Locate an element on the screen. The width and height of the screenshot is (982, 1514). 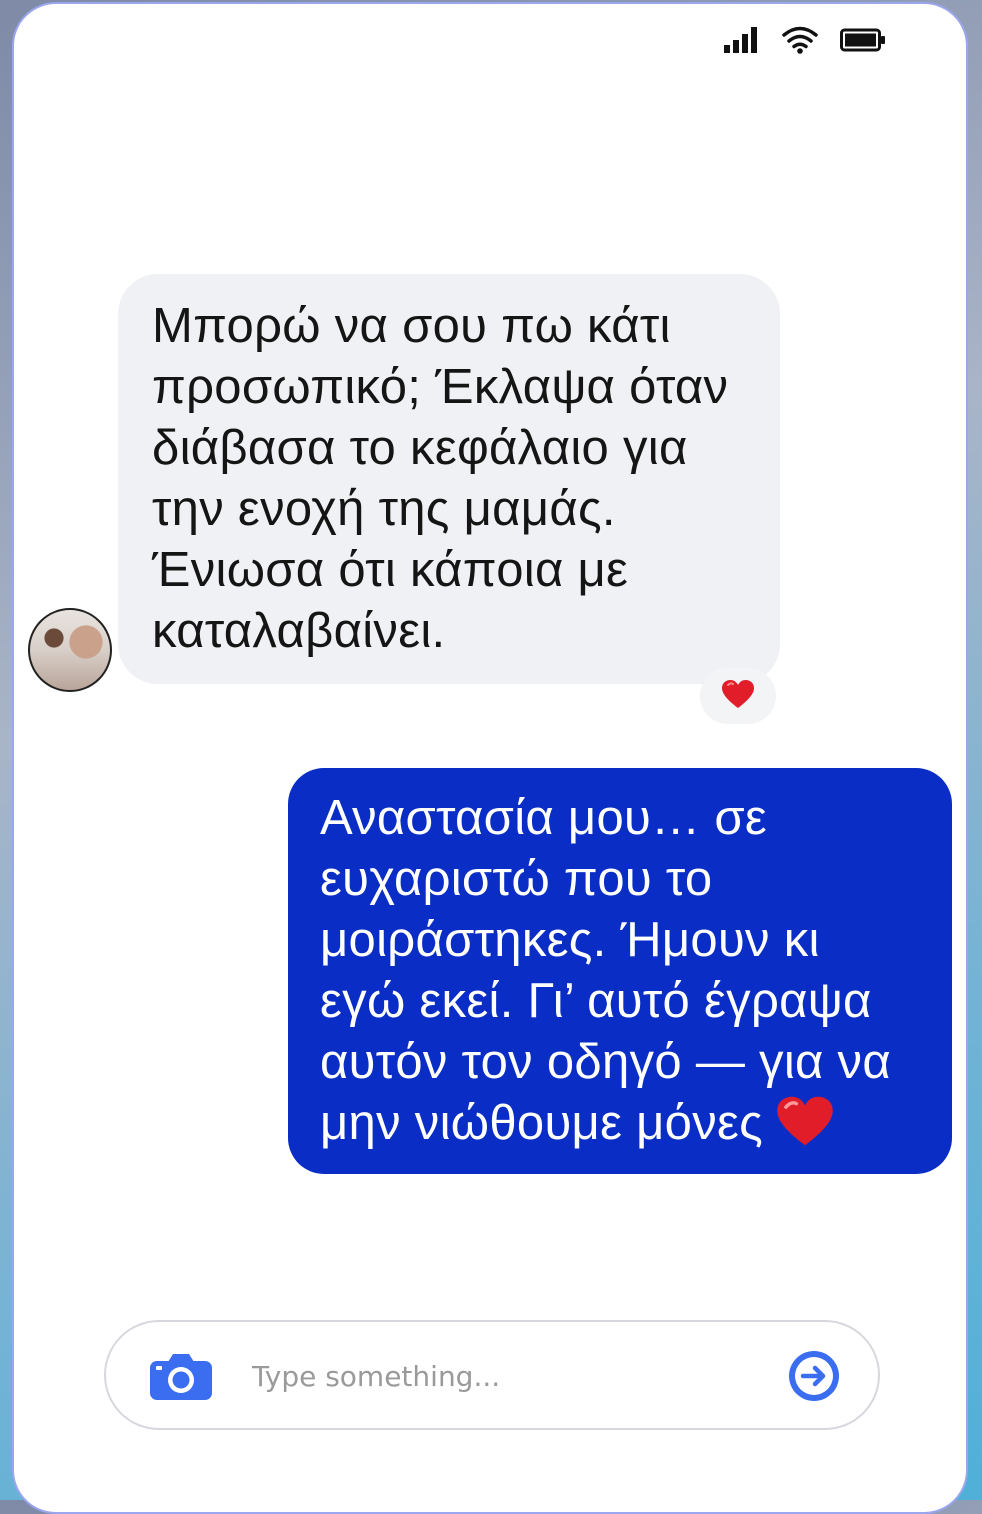
message-reaction is located at coordinates (738, 696).